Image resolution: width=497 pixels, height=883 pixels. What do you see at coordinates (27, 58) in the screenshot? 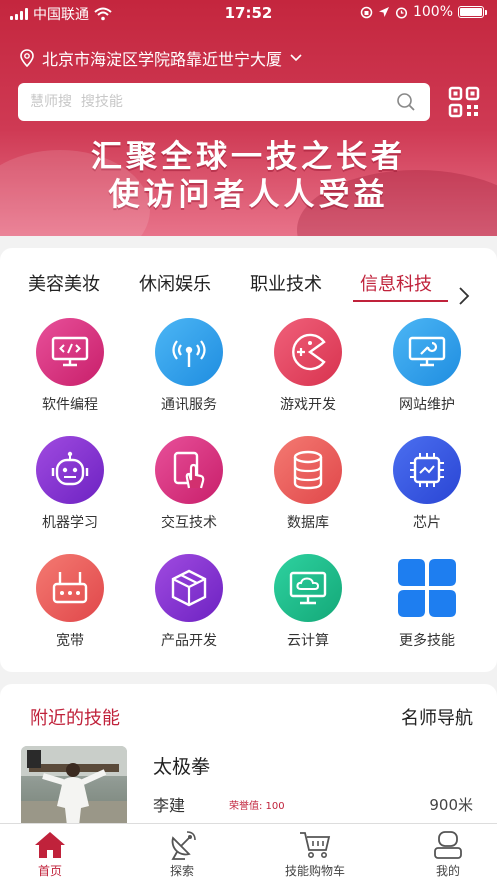
I see `map-pin-icon` at bounding box center [27, 58].